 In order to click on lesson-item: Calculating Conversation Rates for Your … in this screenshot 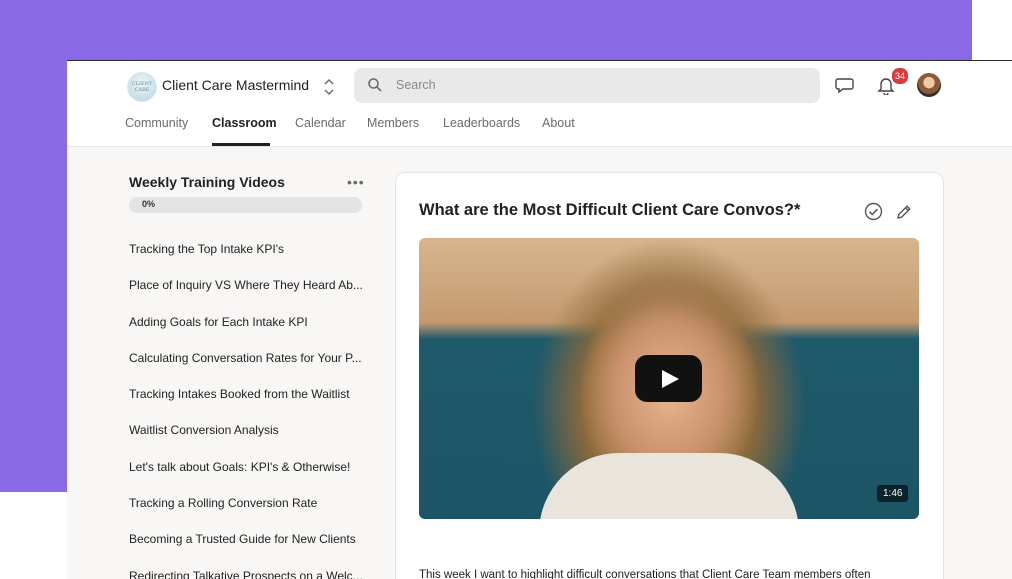, I will do `click(246, 369)`.